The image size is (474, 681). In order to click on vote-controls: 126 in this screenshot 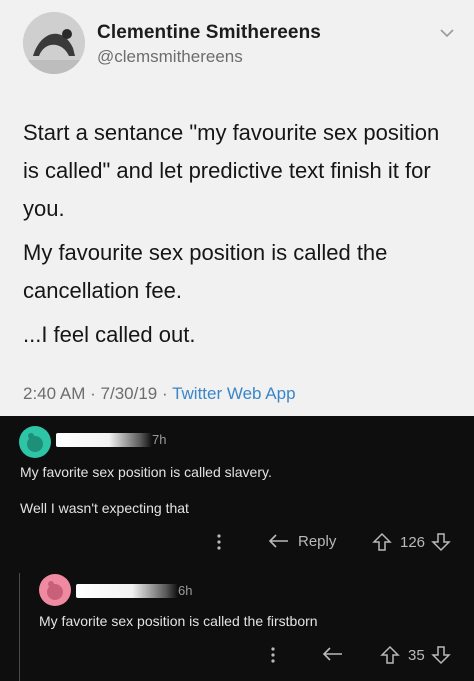, I will do `click(411, 542)`.